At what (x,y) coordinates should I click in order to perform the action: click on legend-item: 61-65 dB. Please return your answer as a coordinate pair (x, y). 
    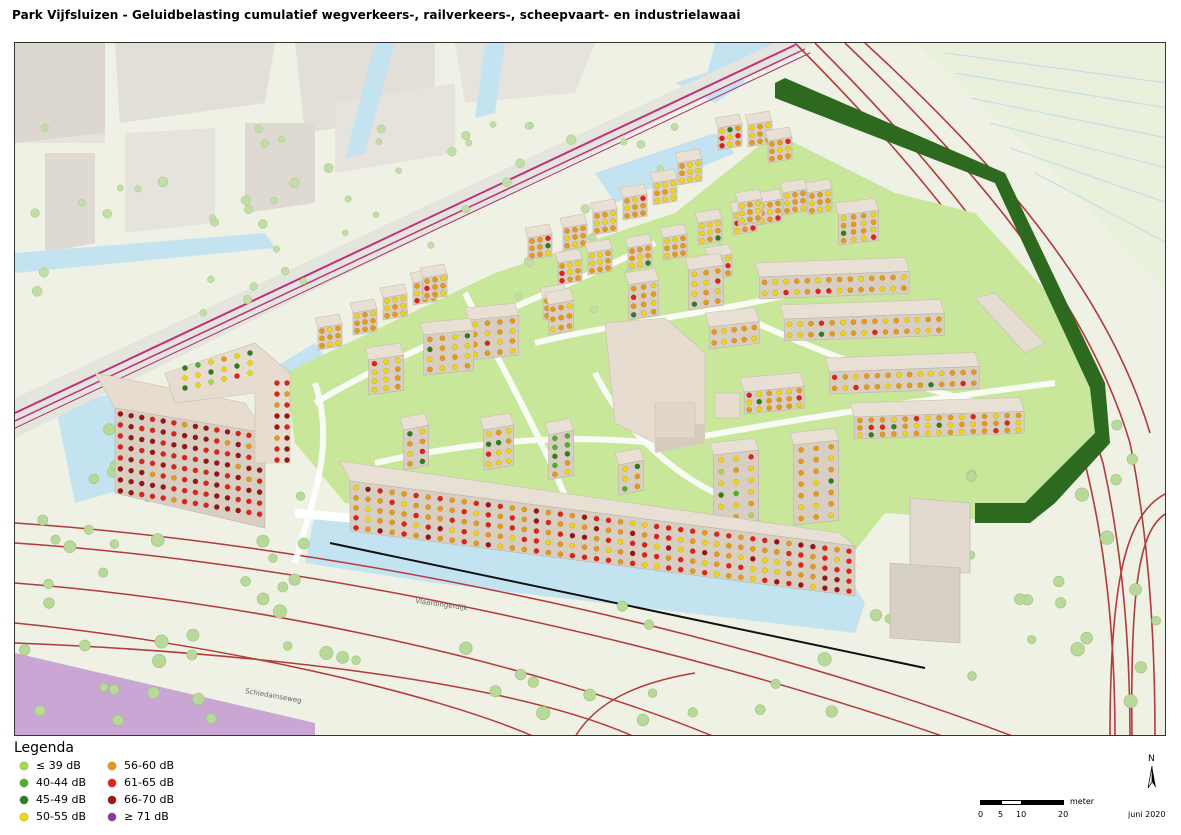
    Looking at the image, I should click on (141, 782).